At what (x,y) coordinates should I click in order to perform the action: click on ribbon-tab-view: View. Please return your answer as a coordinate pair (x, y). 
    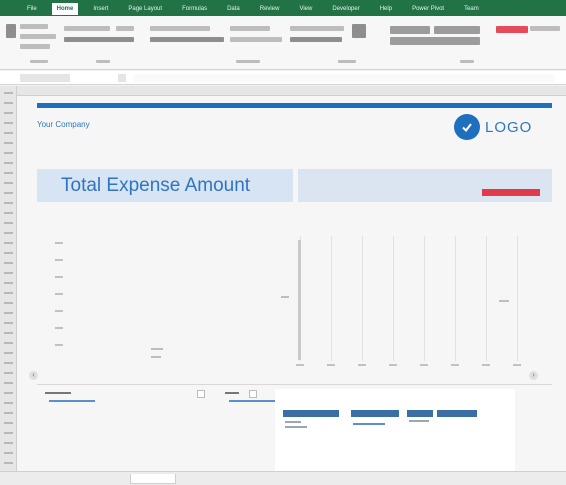
    Looking at the image, I should click on (305, 9).